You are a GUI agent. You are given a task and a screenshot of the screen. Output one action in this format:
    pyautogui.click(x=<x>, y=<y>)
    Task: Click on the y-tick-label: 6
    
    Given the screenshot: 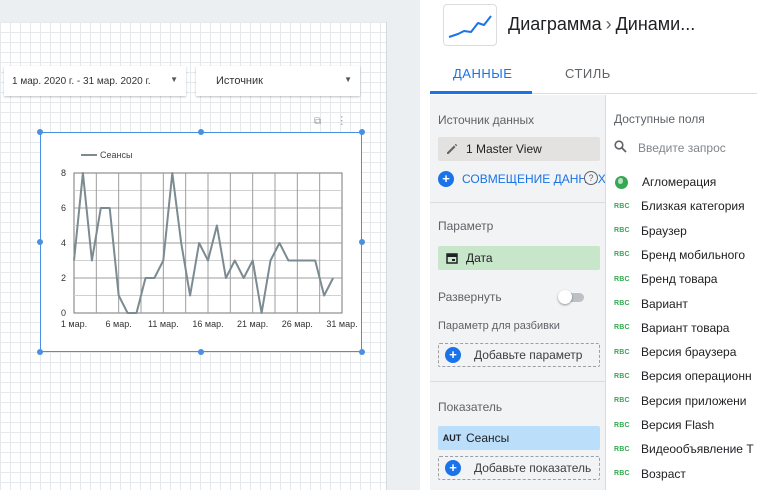 What is the action you would take?
    pyautogui.click(x=63, y=208)
    